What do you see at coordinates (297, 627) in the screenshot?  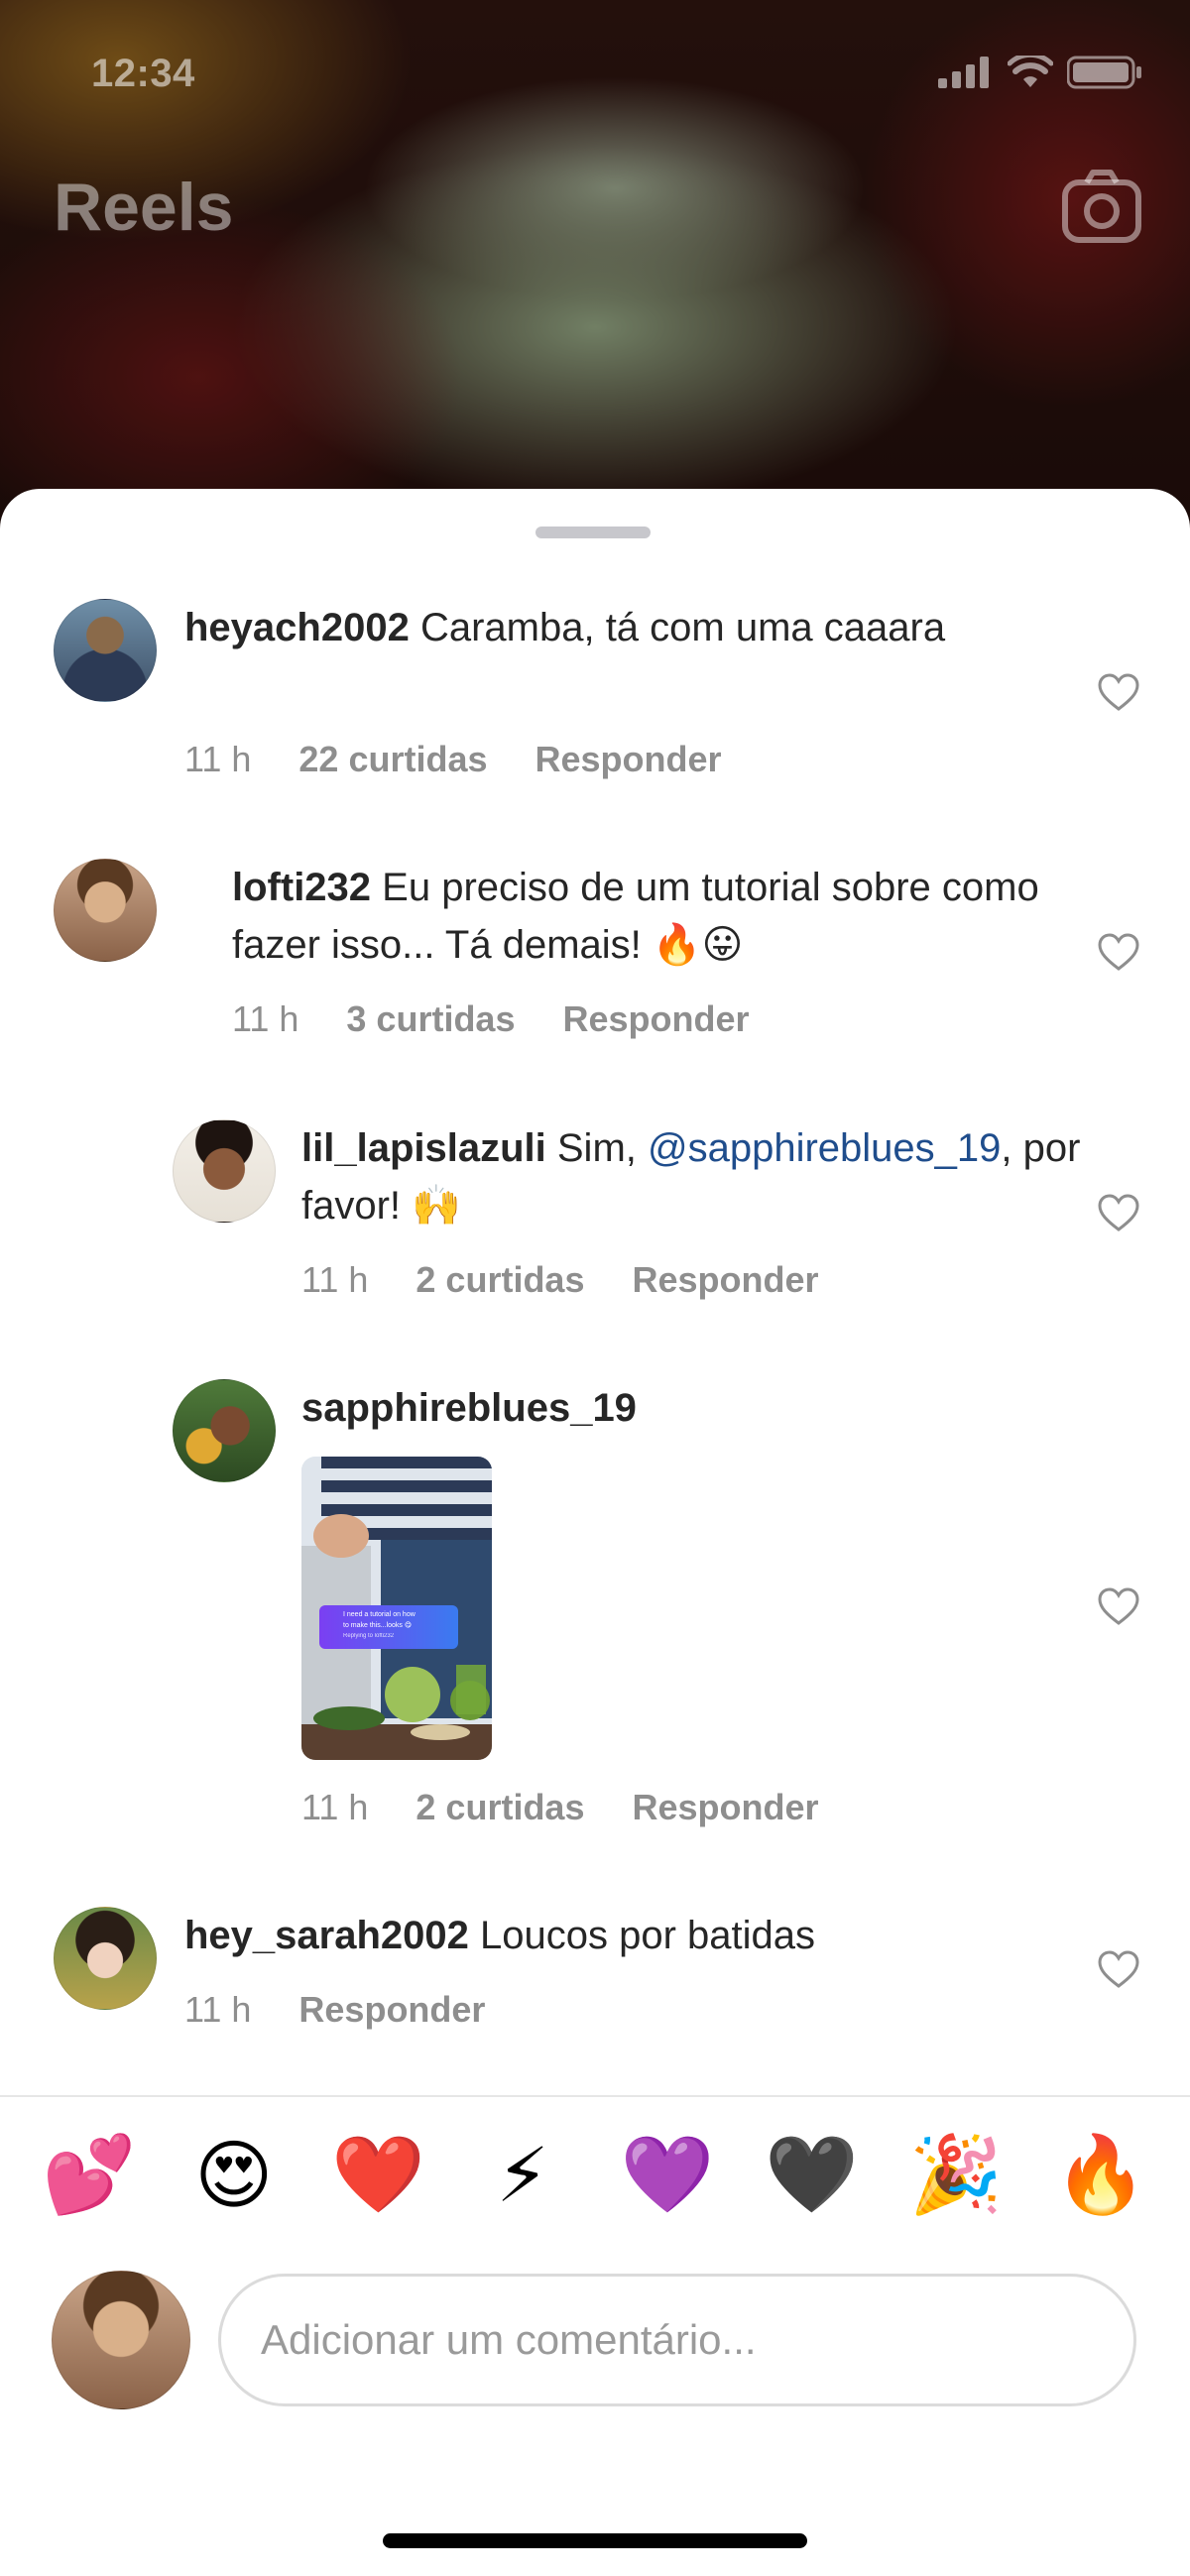 I see `comment-username: heyach2002` at bounding box center [297, 627].